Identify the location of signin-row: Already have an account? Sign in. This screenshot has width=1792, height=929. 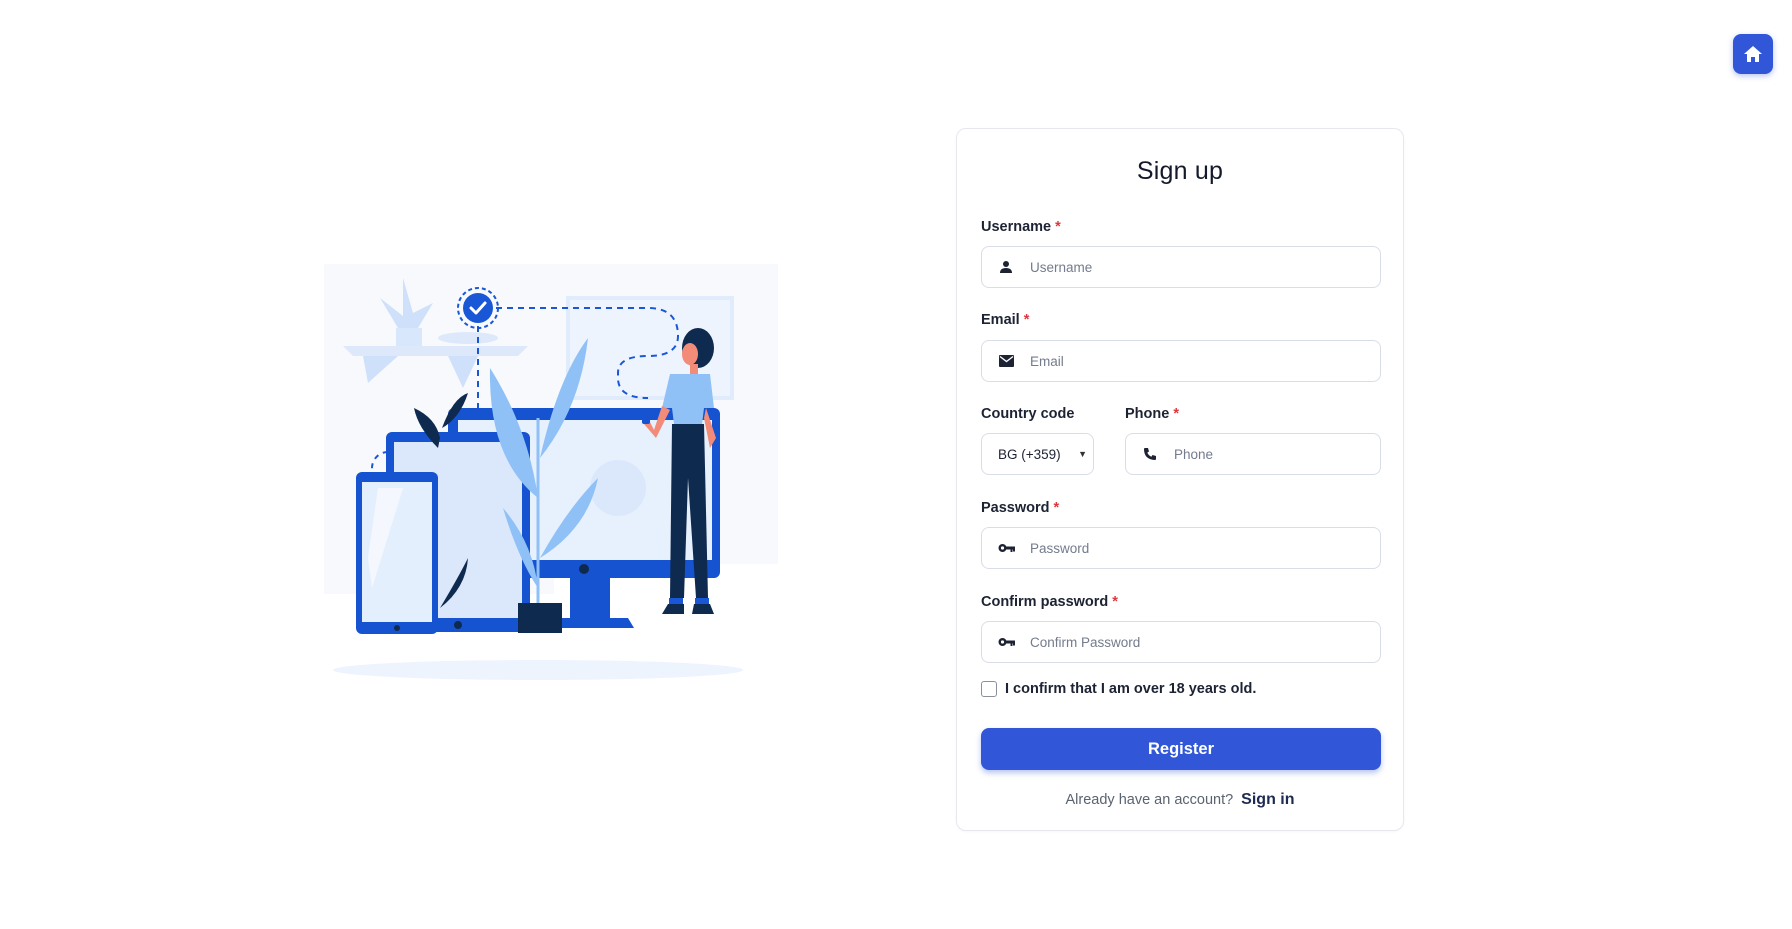
(1180, 800).